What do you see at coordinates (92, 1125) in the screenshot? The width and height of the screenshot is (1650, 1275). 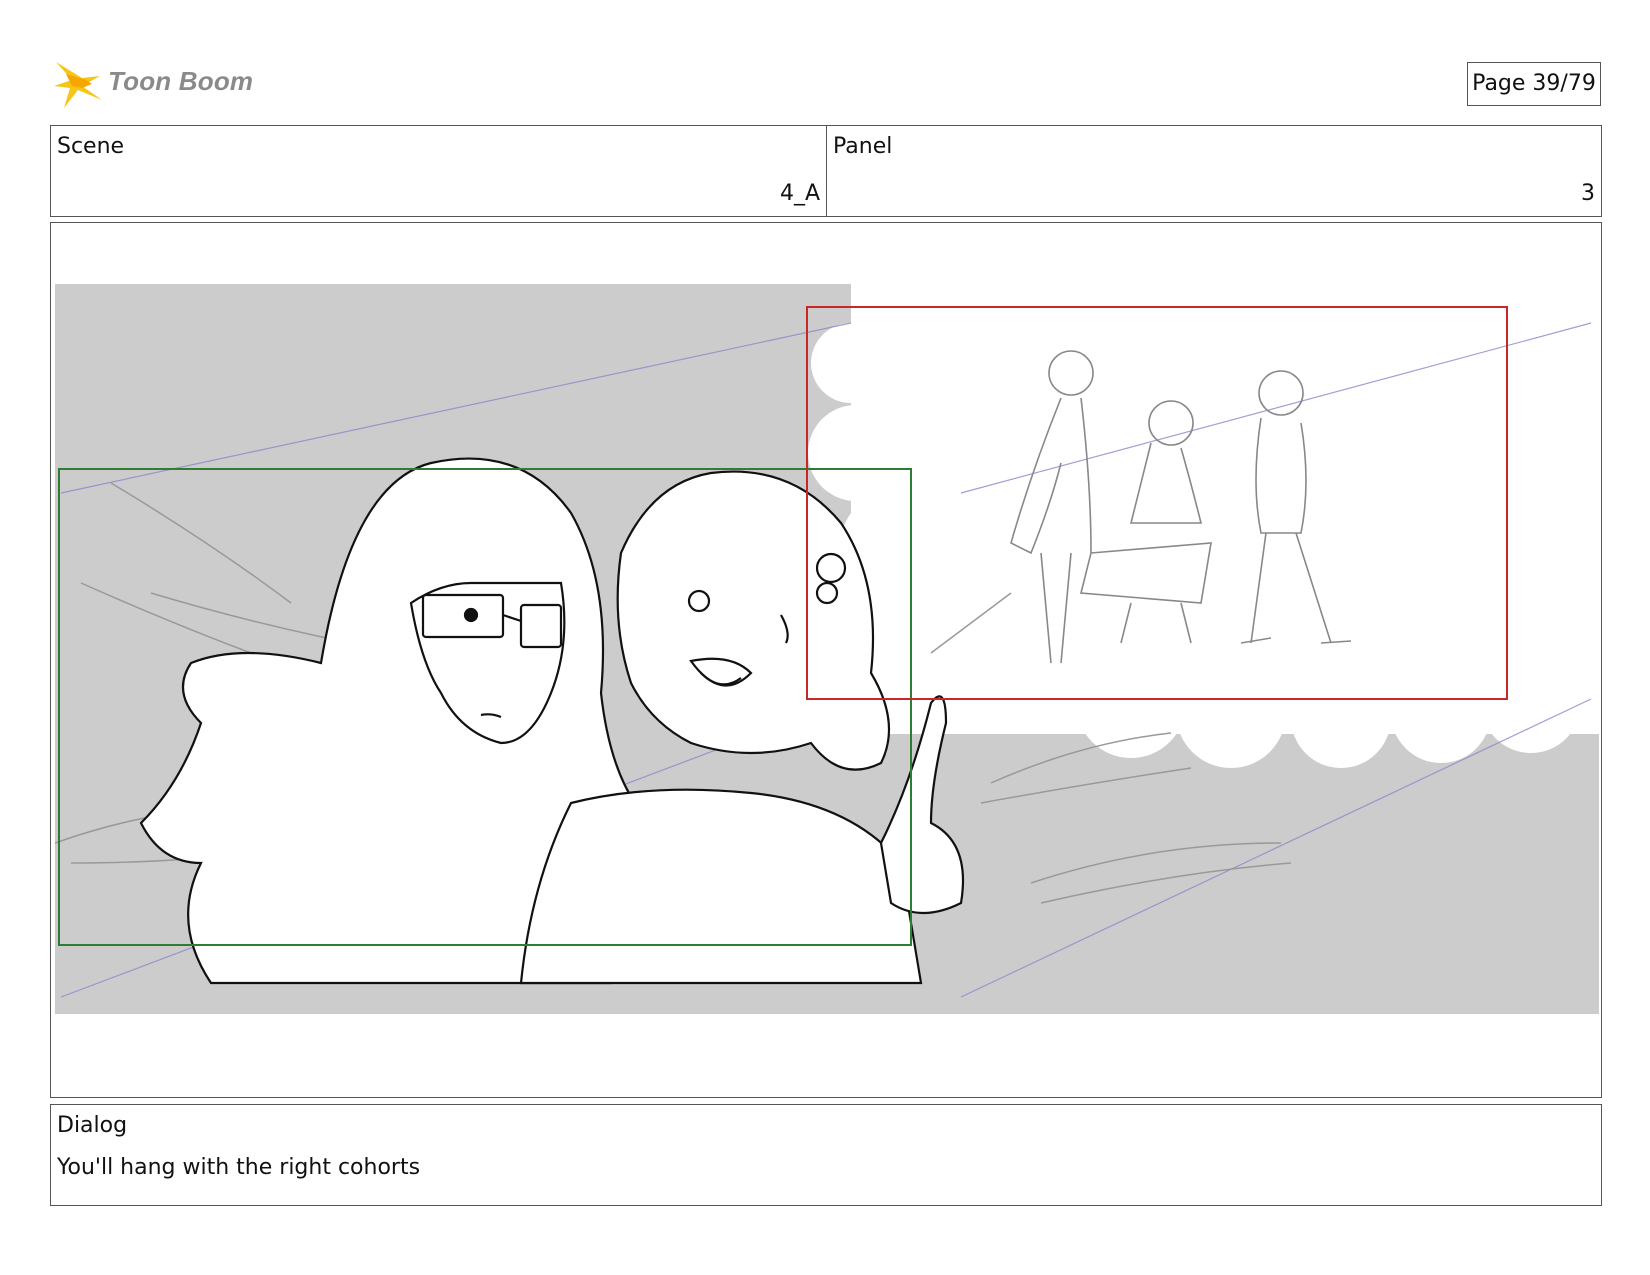 I see `dialog-label: Dialog` at bounding box center [92, 1125].